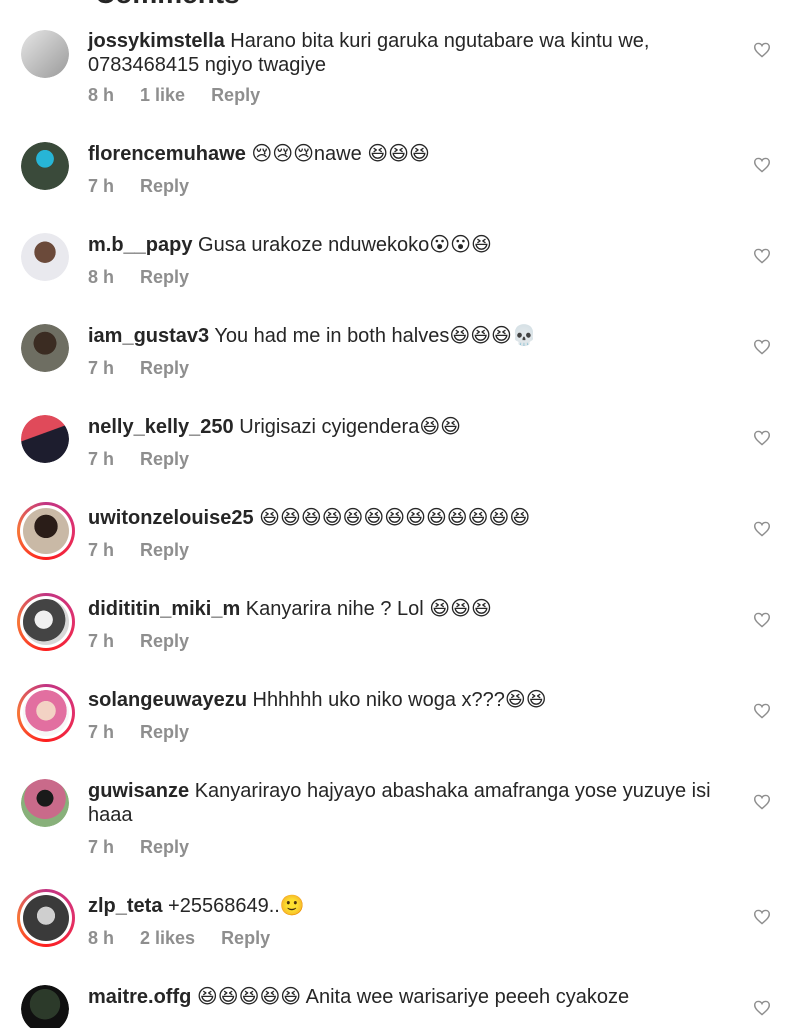 The height and width of the screenshot is (1028, 800). I want to click on comment-text: You had me in both halves😆😆😆💀, so click(373, 336).